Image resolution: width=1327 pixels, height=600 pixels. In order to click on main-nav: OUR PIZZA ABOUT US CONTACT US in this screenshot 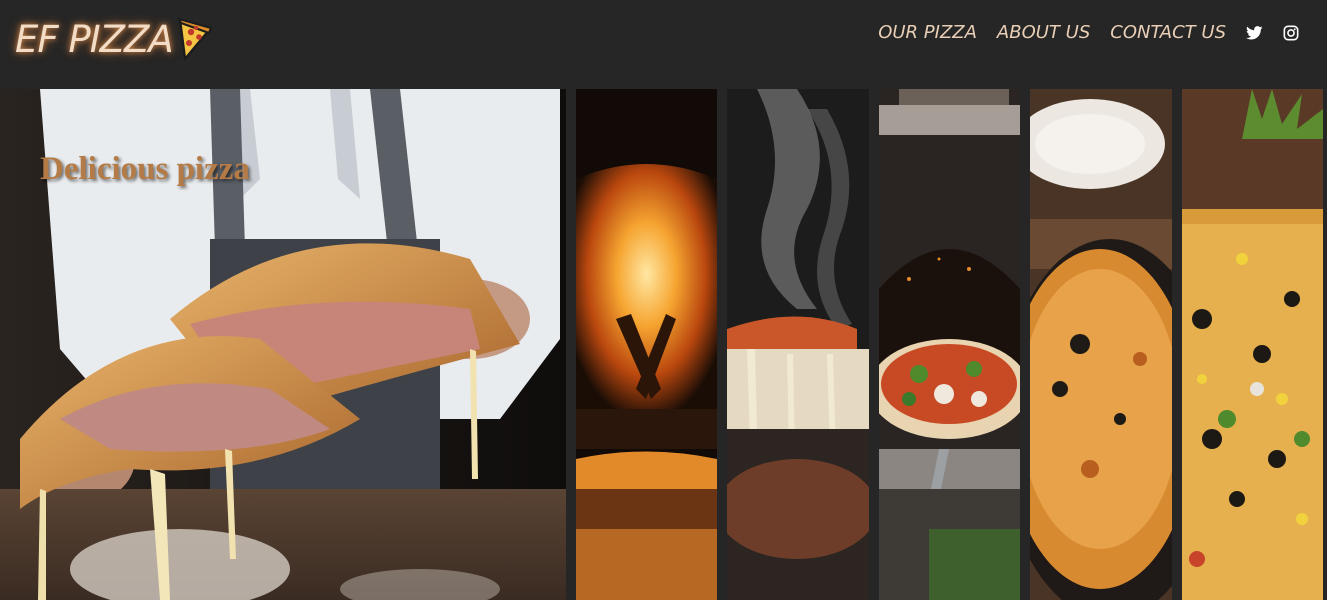, I will do `click(1079, 32)`.